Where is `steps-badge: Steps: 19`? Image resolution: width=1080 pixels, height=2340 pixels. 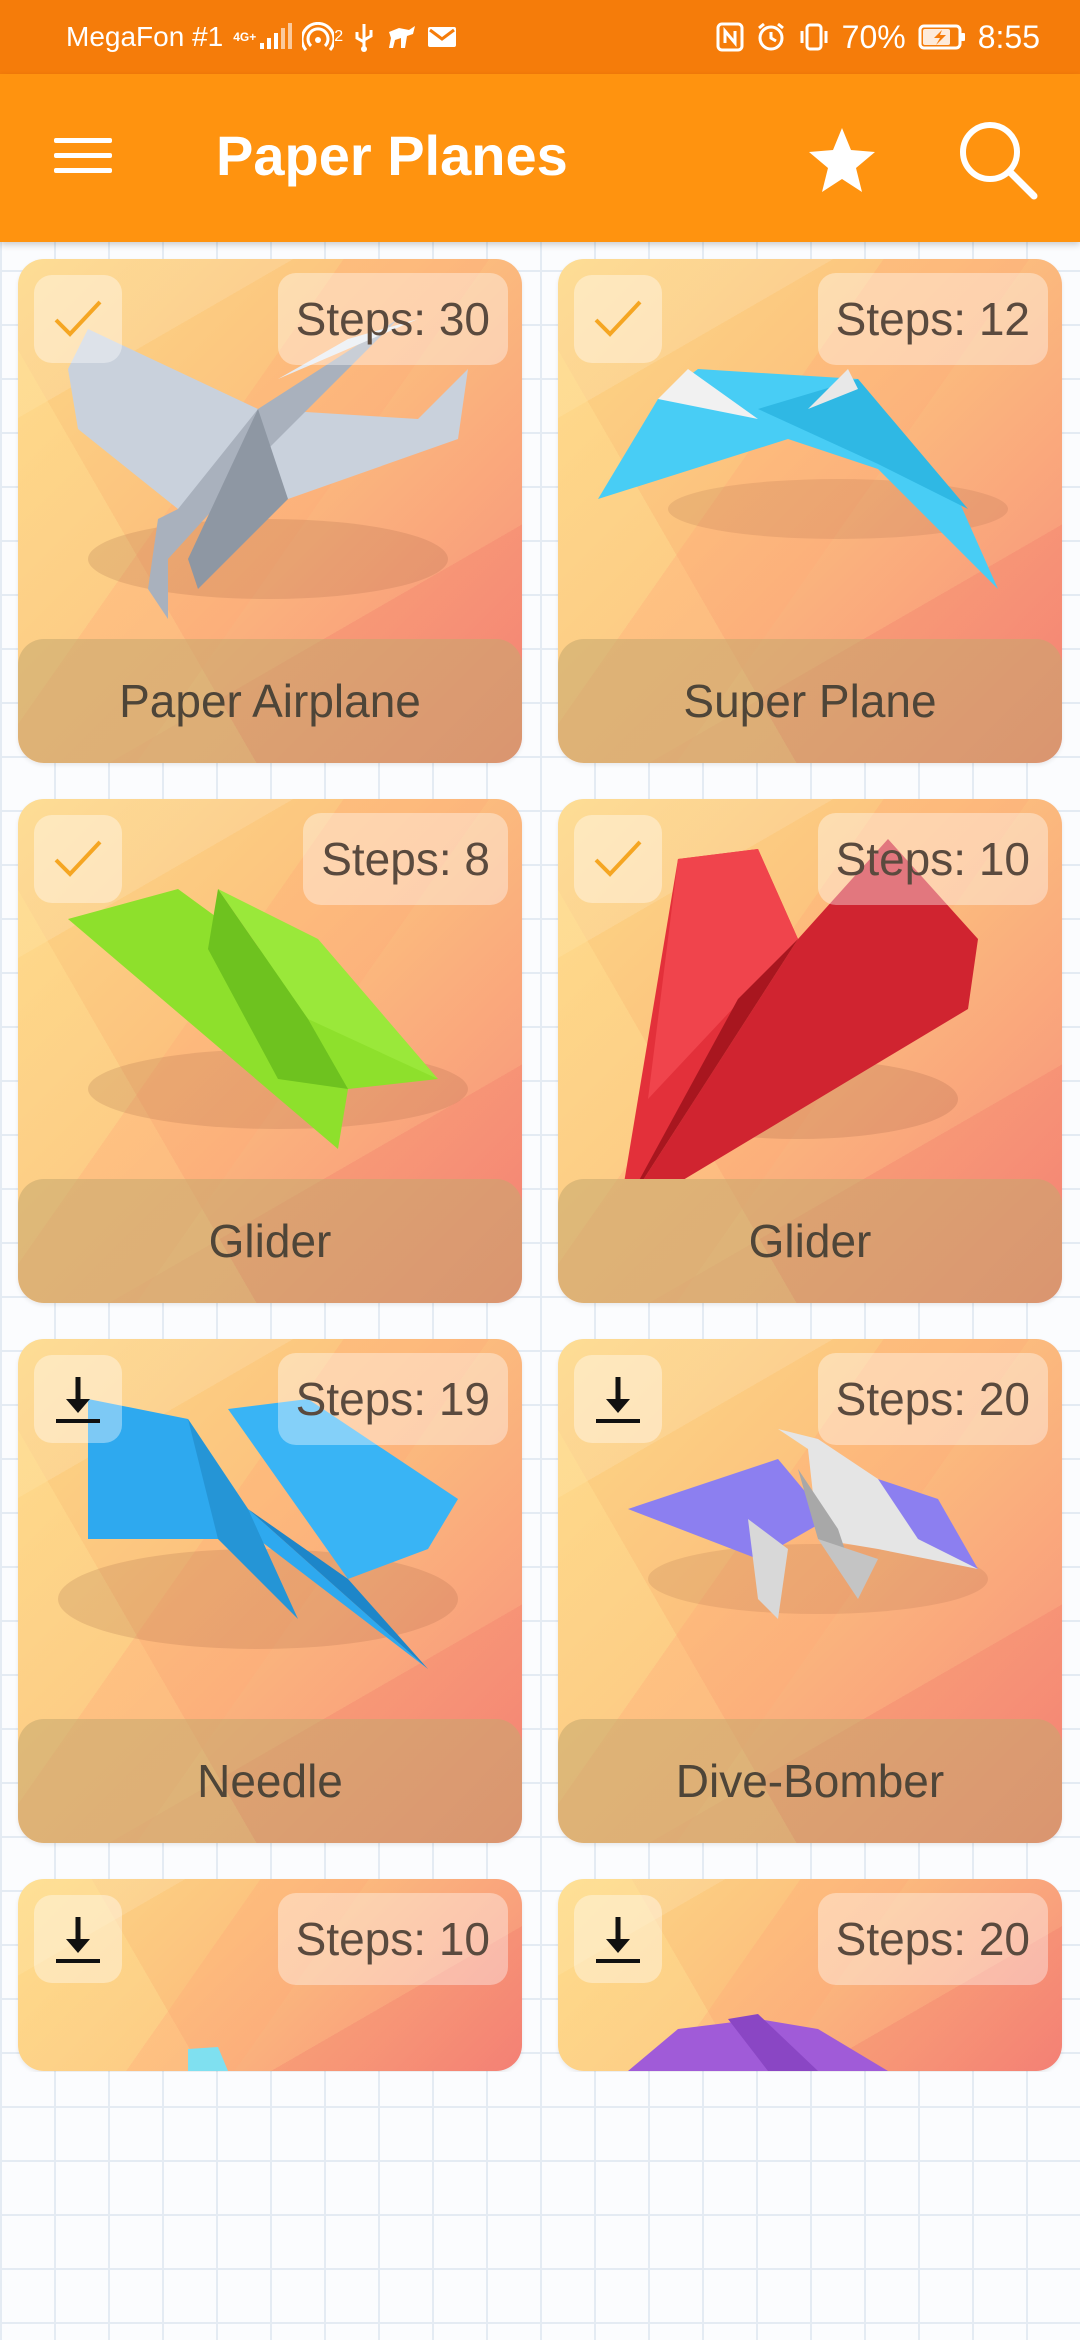 steps-badge: Steps: 19 is located at coordinates (392, 1399).